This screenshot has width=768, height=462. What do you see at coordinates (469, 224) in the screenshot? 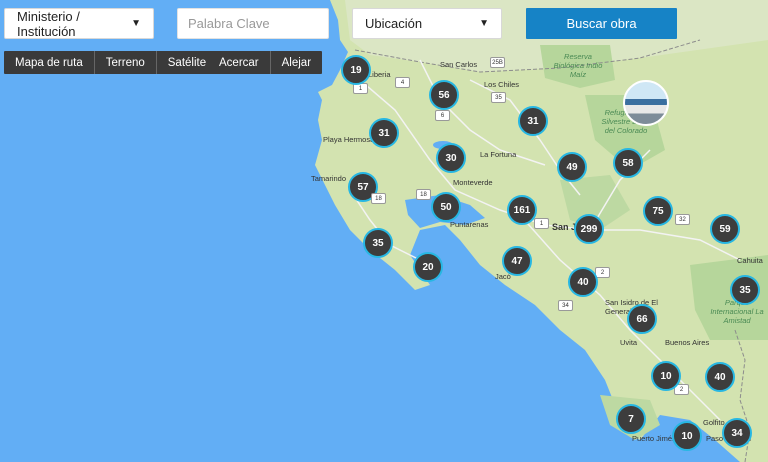
I see `place-label: Puntarenas` at bounding box center [469, 224].